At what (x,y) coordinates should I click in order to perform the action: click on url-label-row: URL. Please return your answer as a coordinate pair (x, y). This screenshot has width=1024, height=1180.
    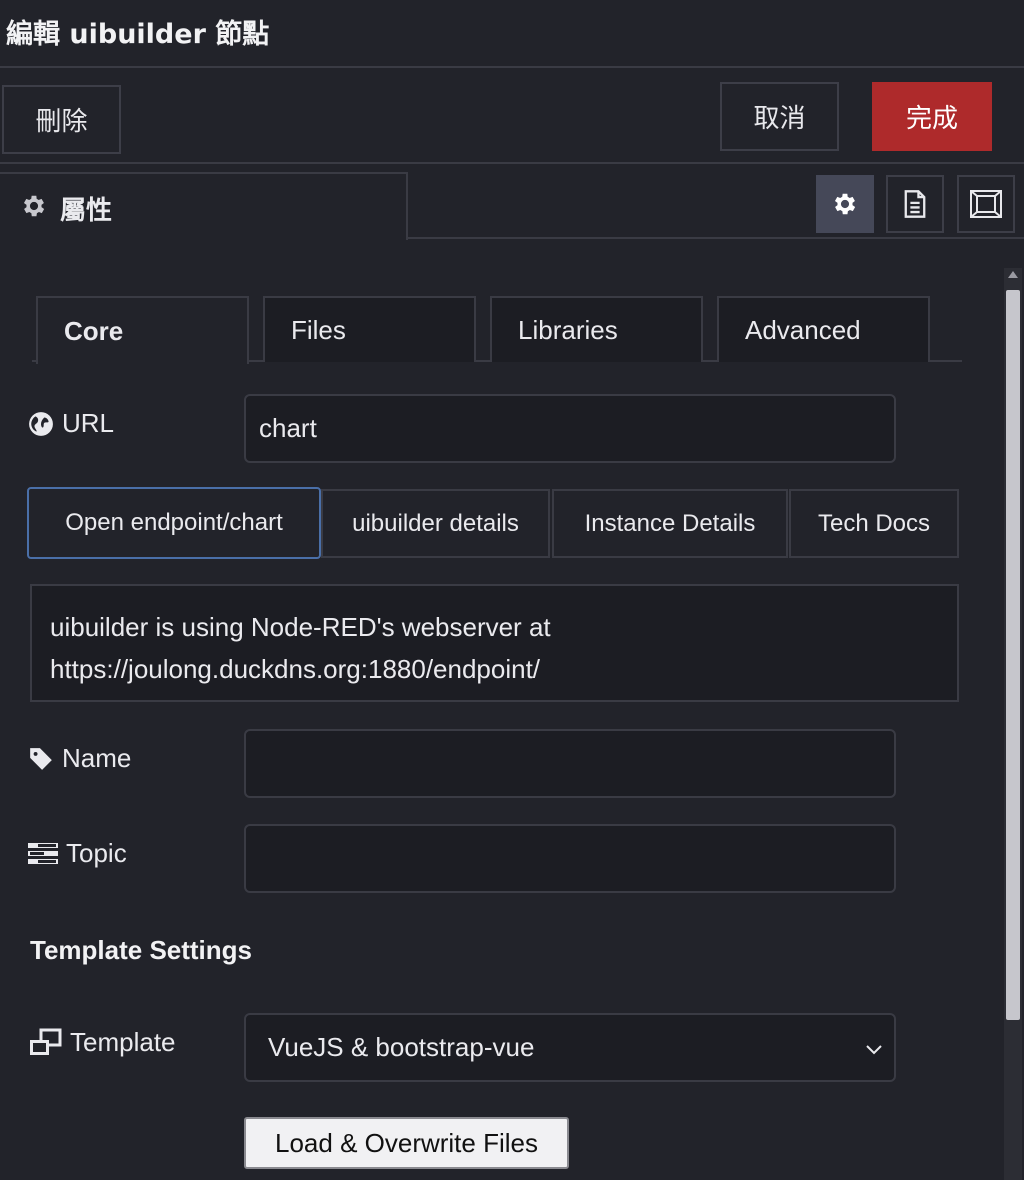
    Looking at the image, I should click on (71, 423).